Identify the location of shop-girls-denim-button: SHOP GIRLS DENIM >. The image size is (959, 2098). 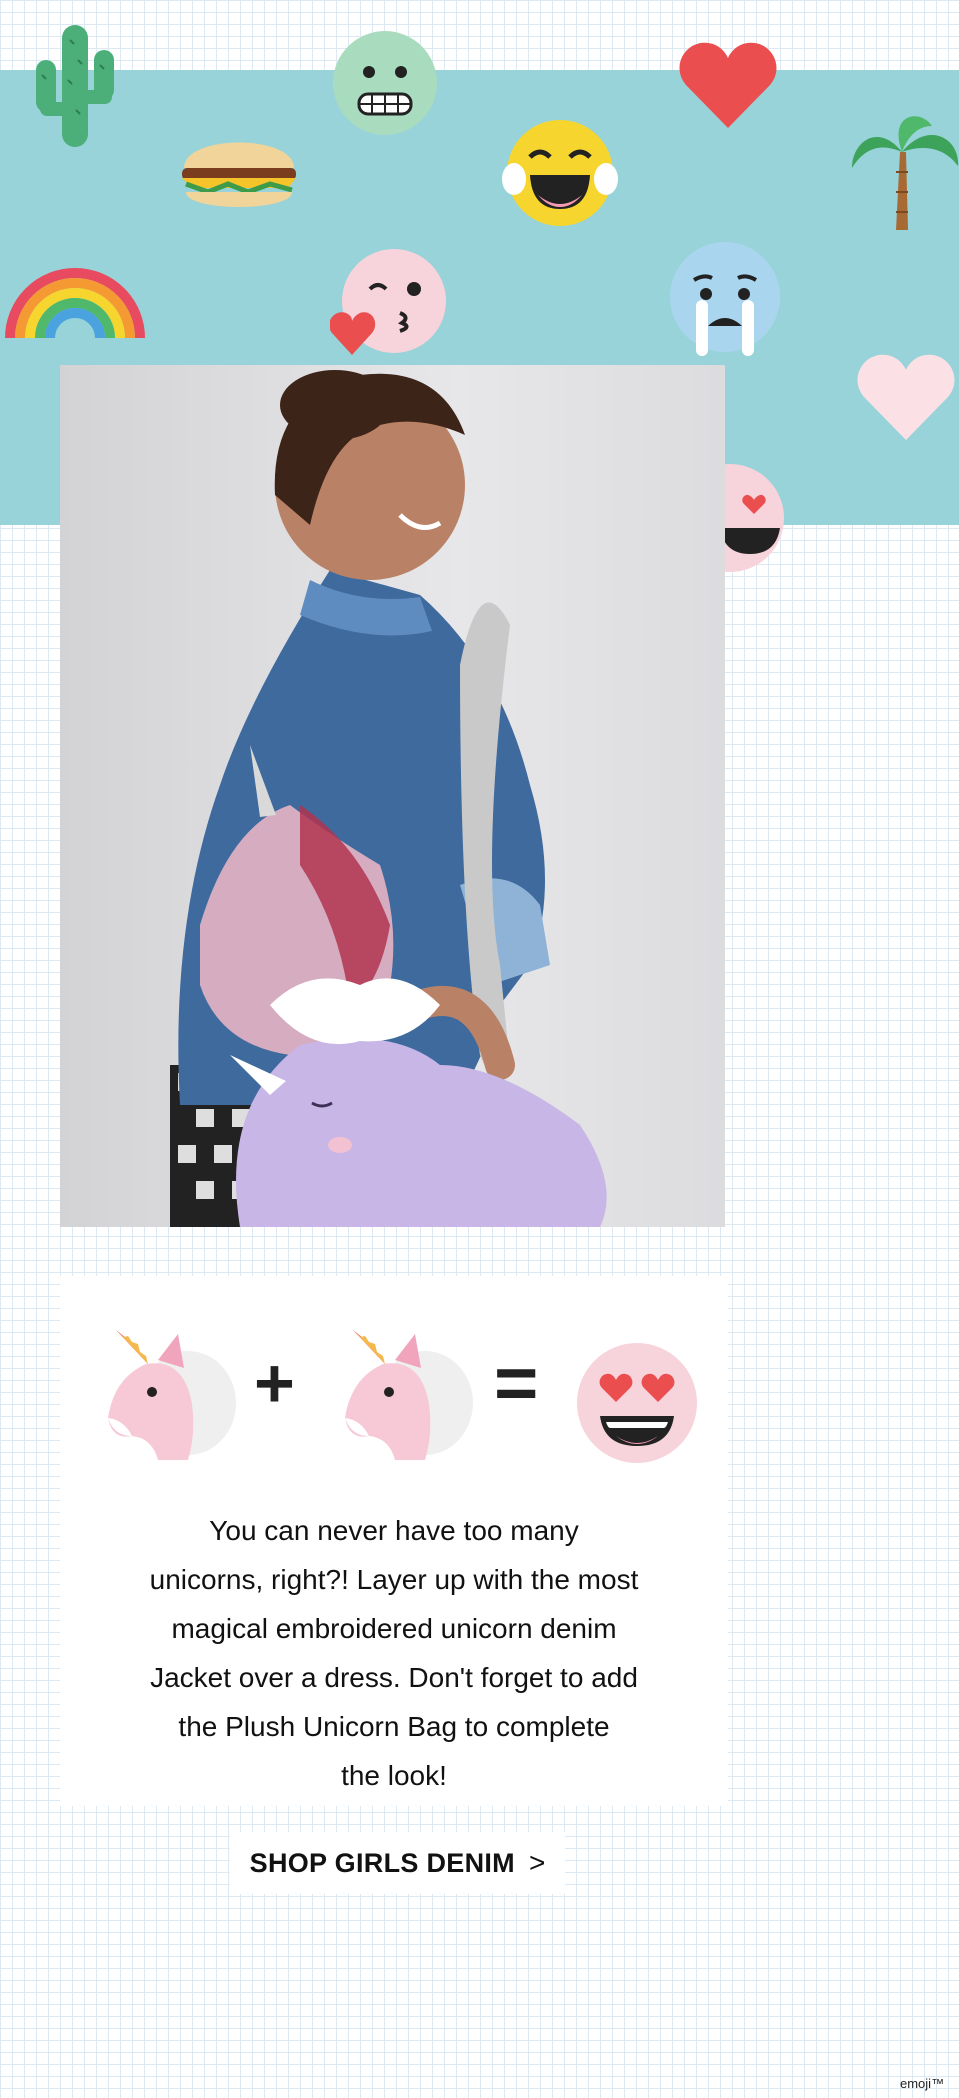
(397, 1863).